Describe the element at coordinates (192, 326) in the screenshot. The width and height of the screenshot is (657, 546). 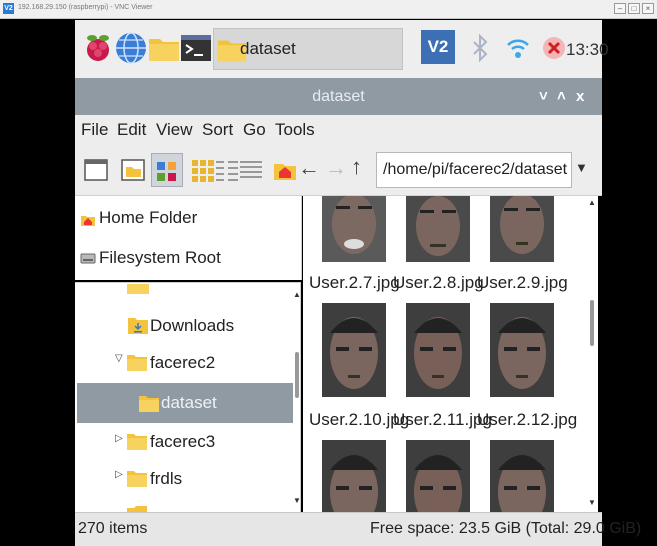
I see `tree-item-downloads: Downloads` at that location.